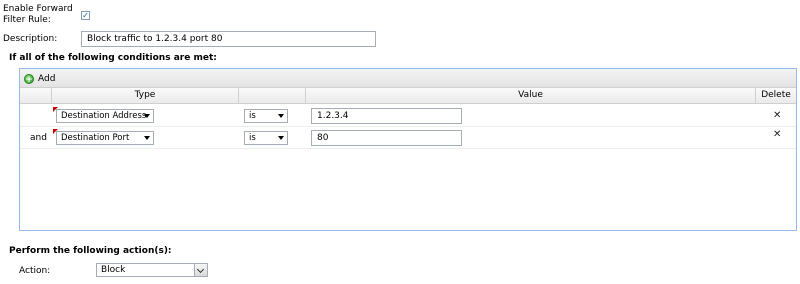  What do you see at coordinates (776, 95) in the screenshot?
I see `header-delete: Delete` at bounding box center [776, 95].